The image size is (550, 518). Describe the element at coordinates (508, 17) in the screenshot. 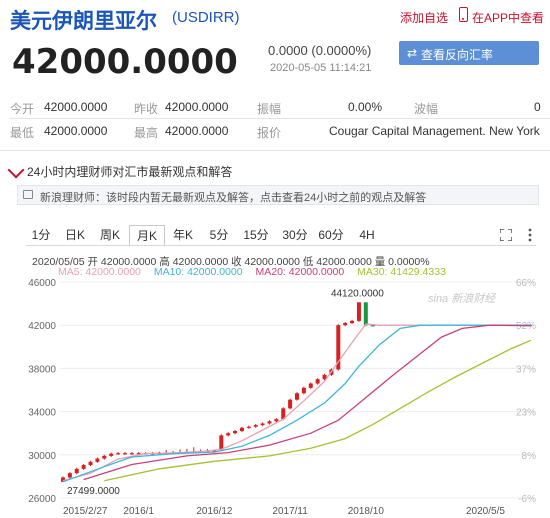

I see `view-in-app-link: 在APP中查看` at that location.